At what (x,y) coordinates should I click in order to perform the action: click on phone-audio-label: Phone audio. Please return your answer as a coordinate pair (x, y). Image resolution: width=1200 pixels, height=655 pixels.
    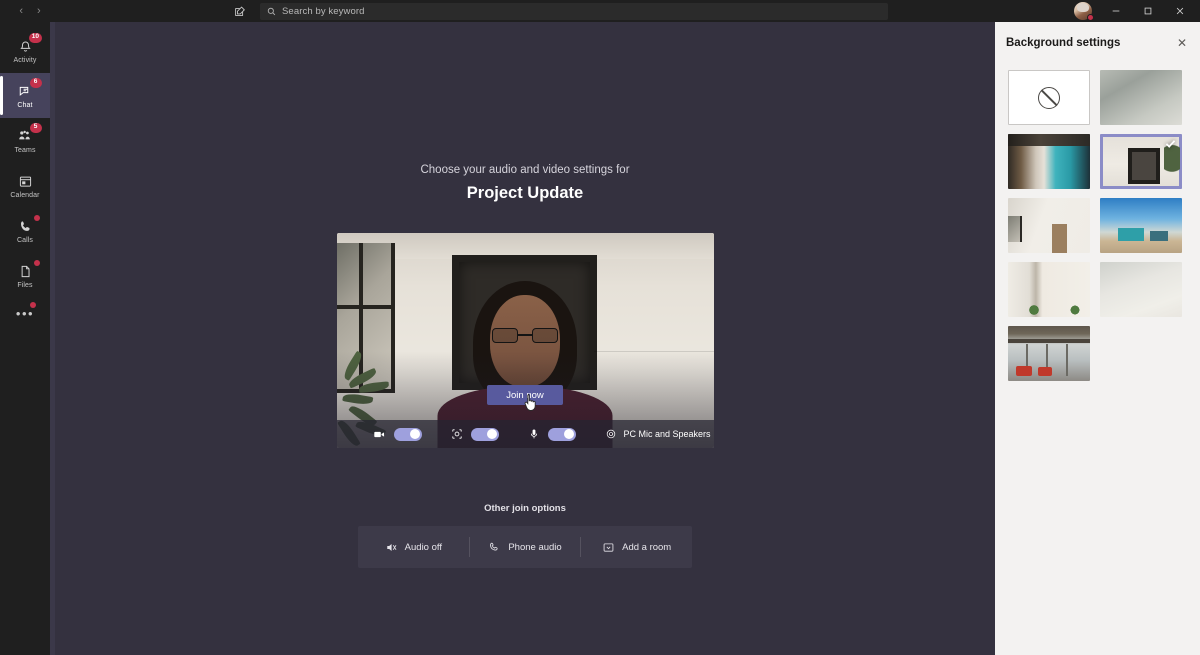
    Looking at the image, I should click on (535, 547).